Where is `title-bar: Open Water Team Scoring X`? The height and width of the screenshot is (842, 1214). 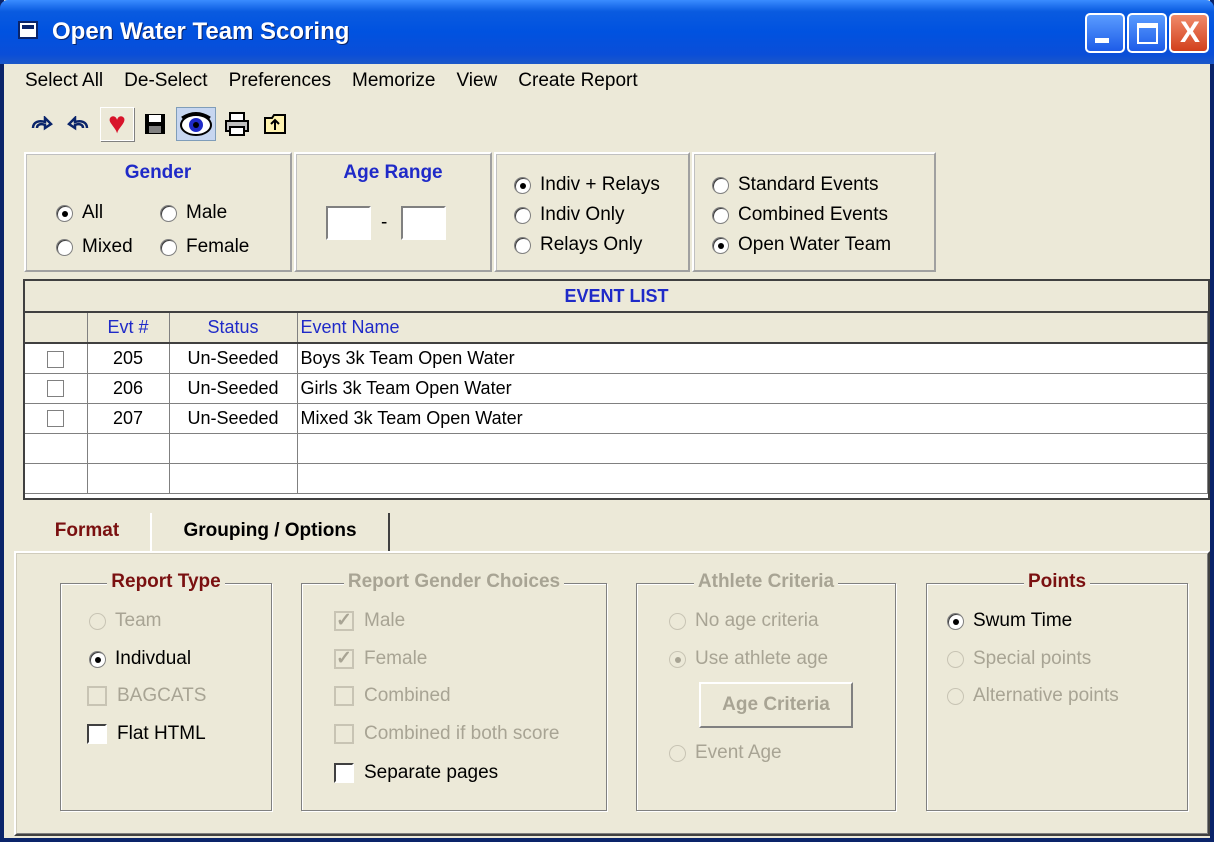
title-bar: Open Water Team Scoring X is located at coordinates (607, 32).